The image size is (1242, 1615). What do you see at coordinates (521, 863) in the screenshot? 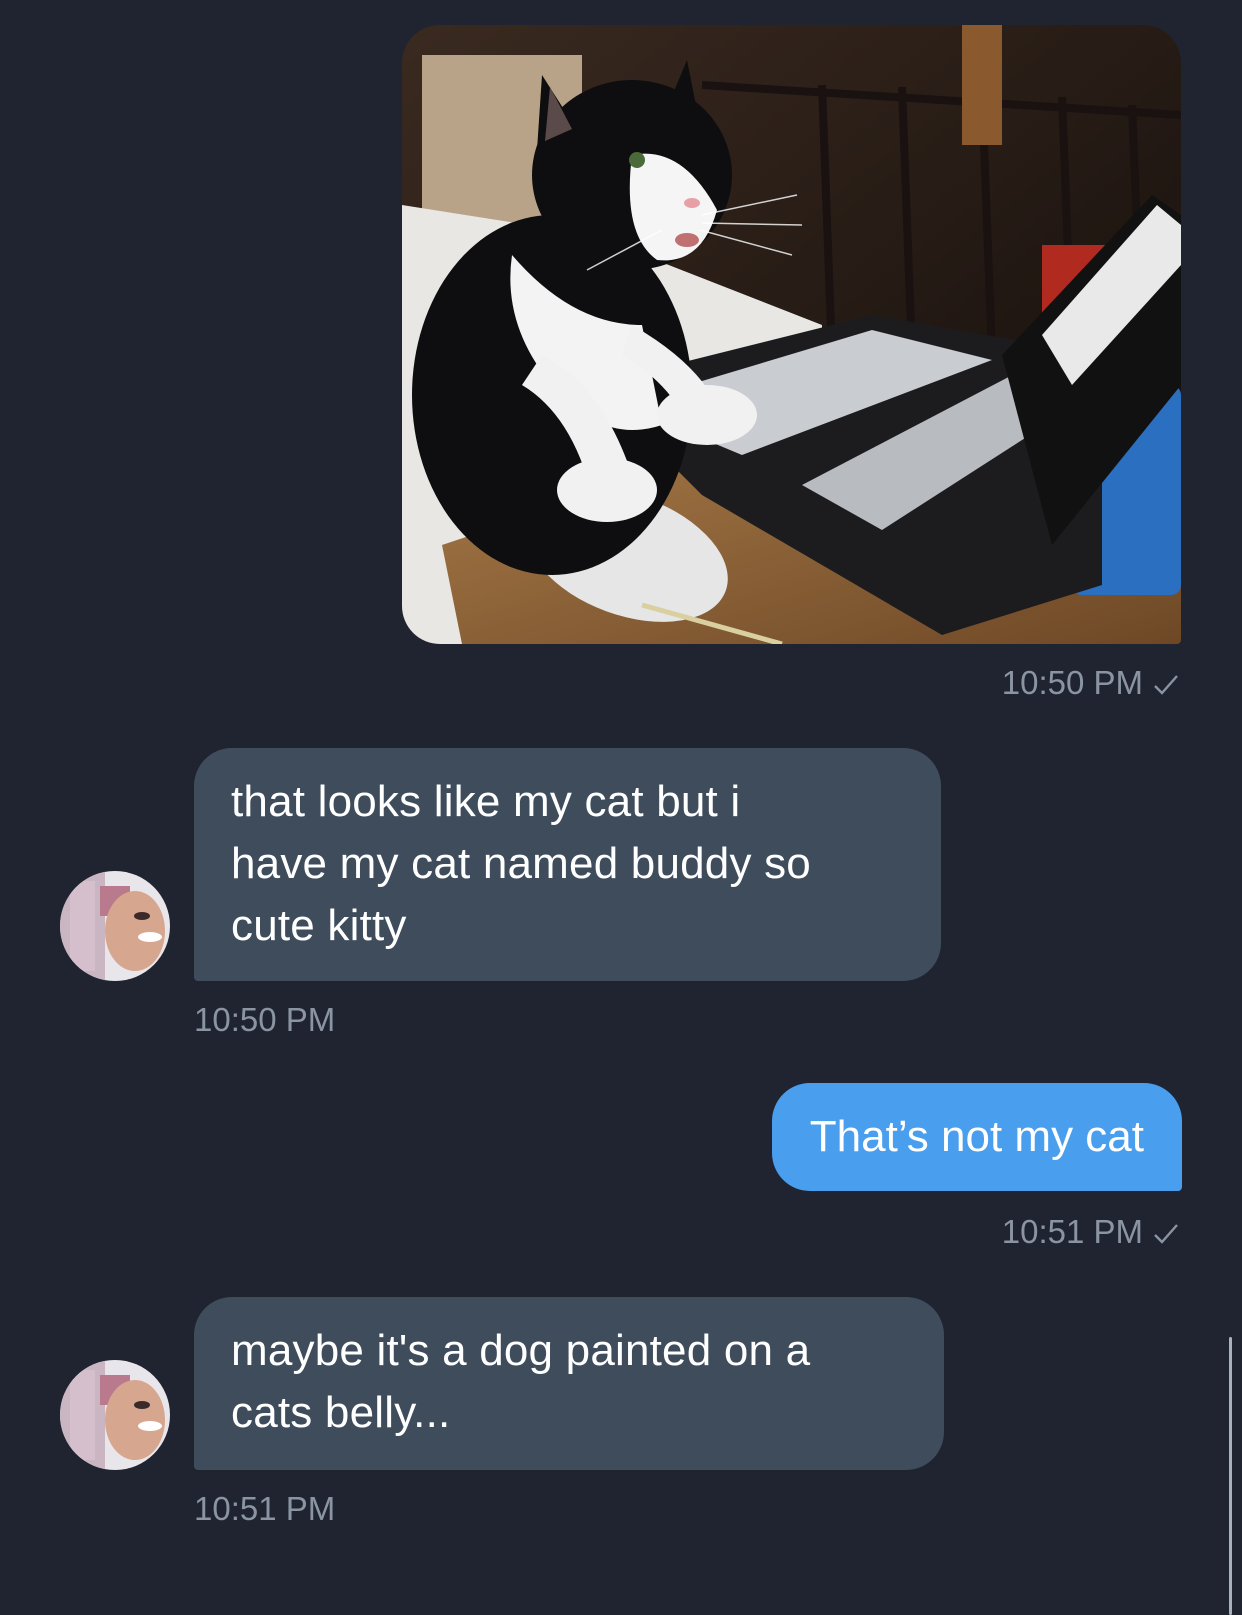
I see `message-line: have my cat named buddy so` at bounding box center [521, 863].